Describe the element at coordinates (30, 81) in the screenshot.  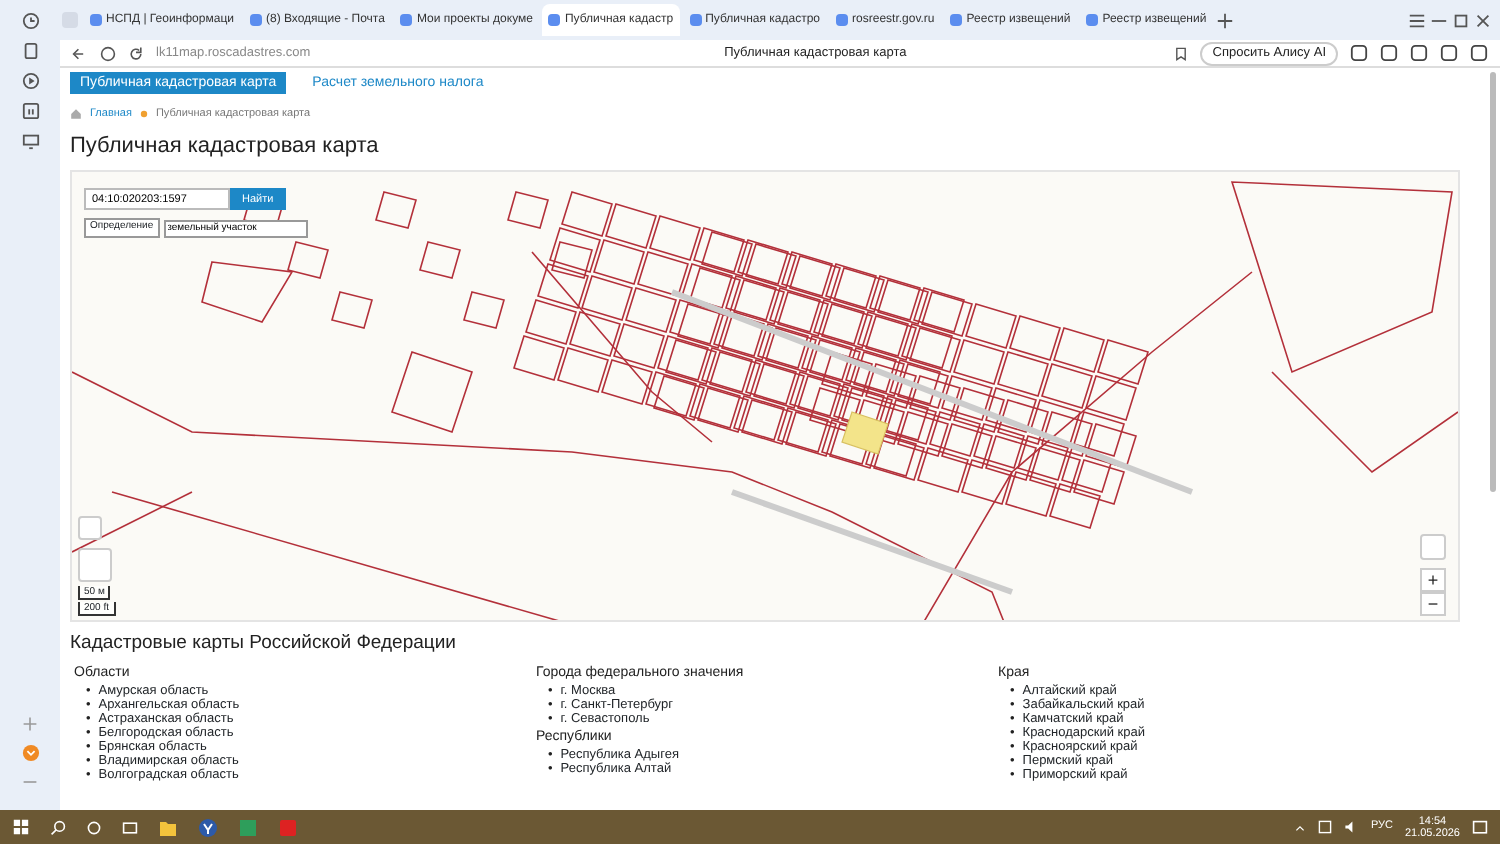
I see `play-icon` at that location.